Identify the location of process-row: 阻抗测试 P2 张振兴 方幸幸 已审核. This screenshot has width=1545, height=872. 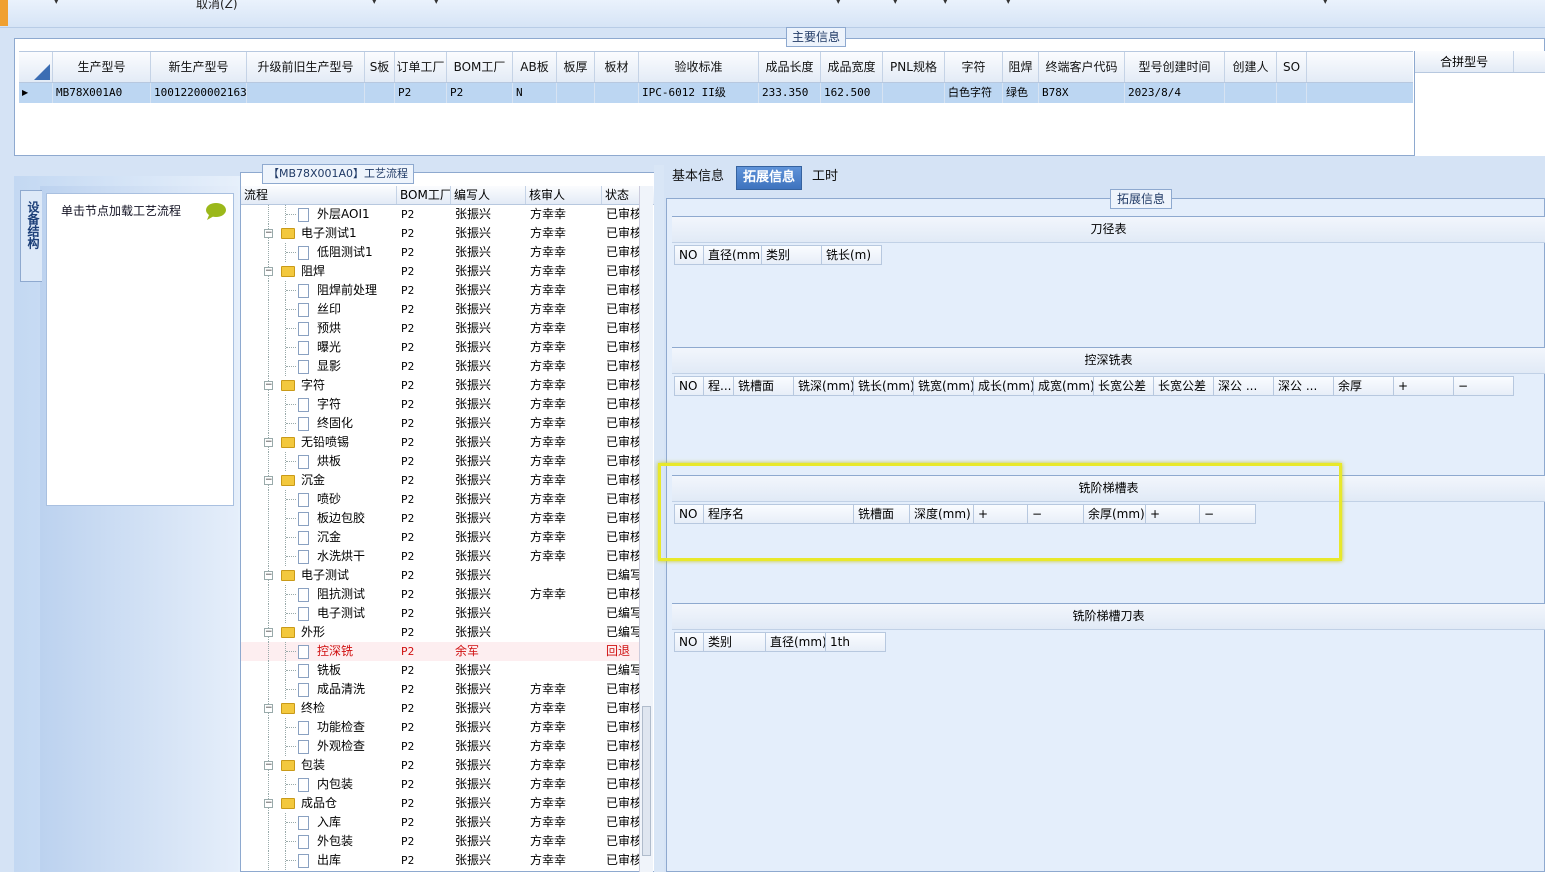
(441, 594).